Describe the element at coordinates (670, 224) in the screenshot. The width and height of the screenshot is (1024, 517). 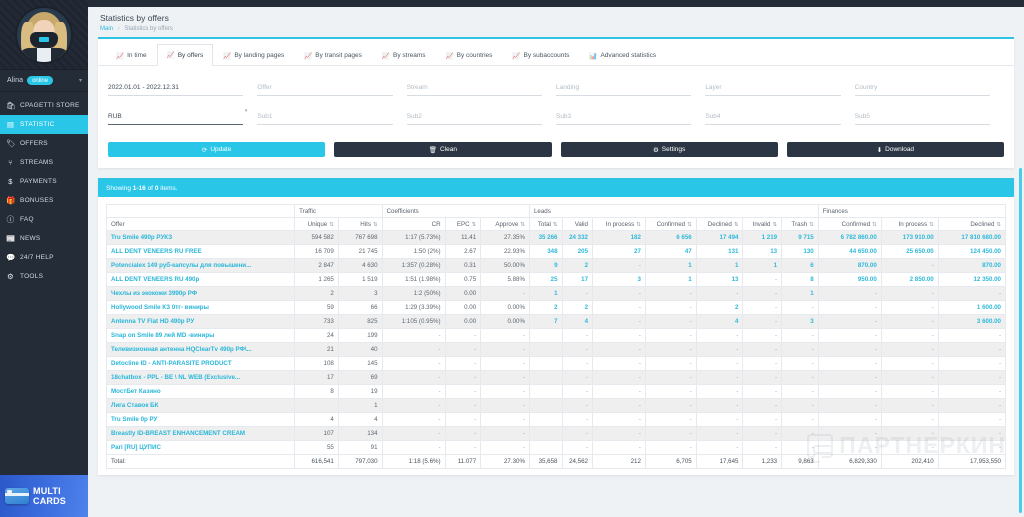
I see `column-header-confirmed-9: Confirmed ⇅` at that location.